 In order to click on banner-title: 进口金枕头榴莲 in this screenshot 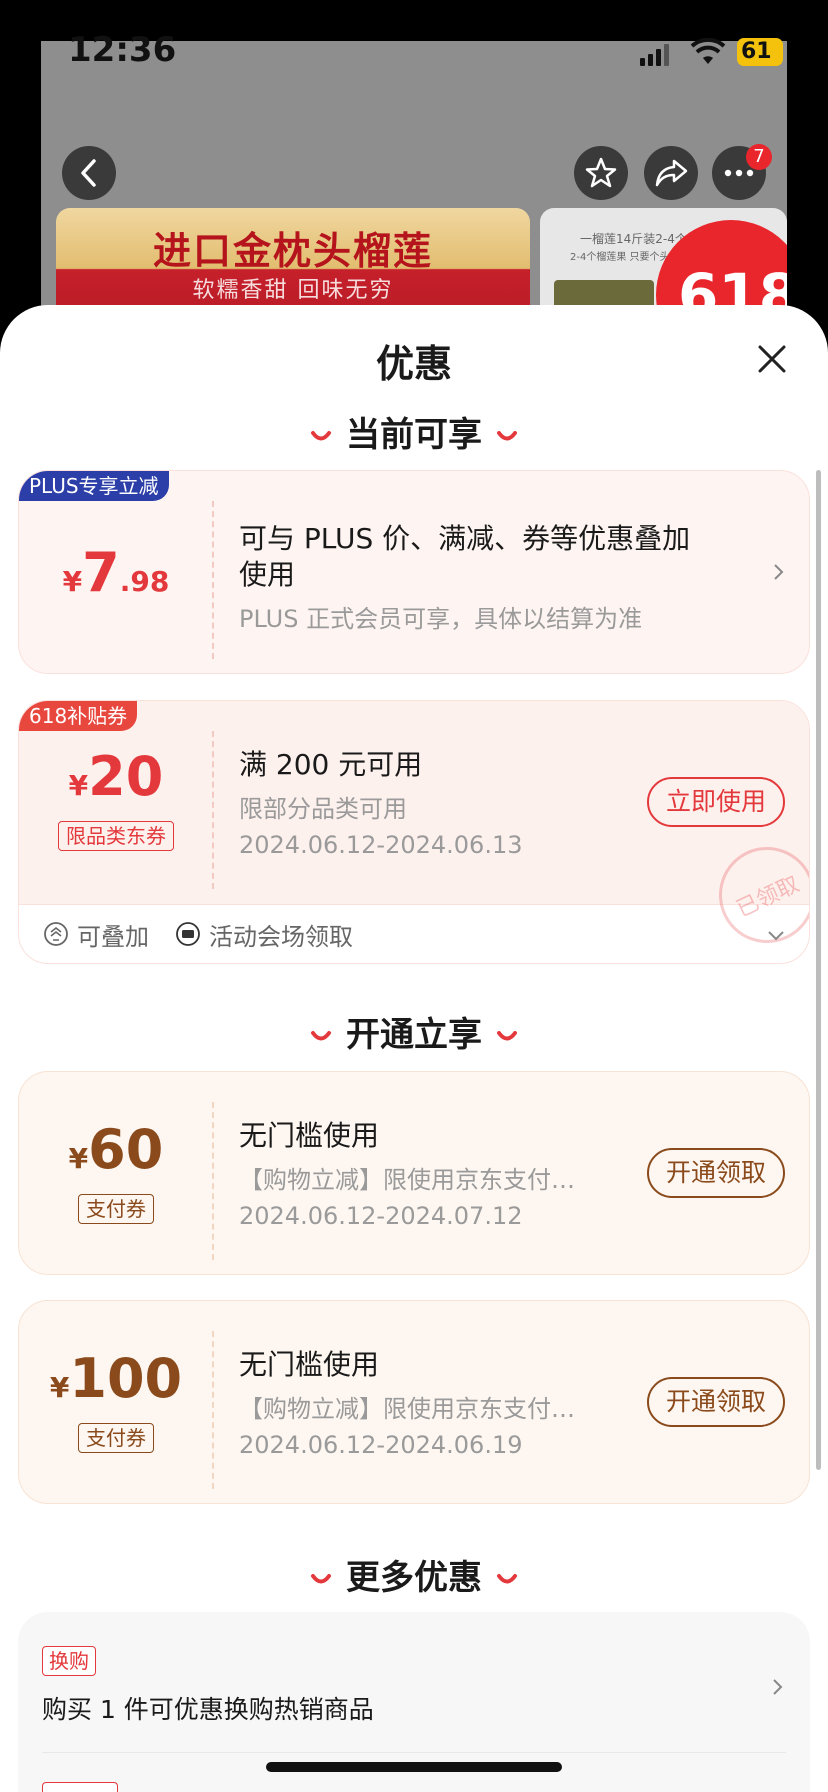, I will do `click(292, 251)`.